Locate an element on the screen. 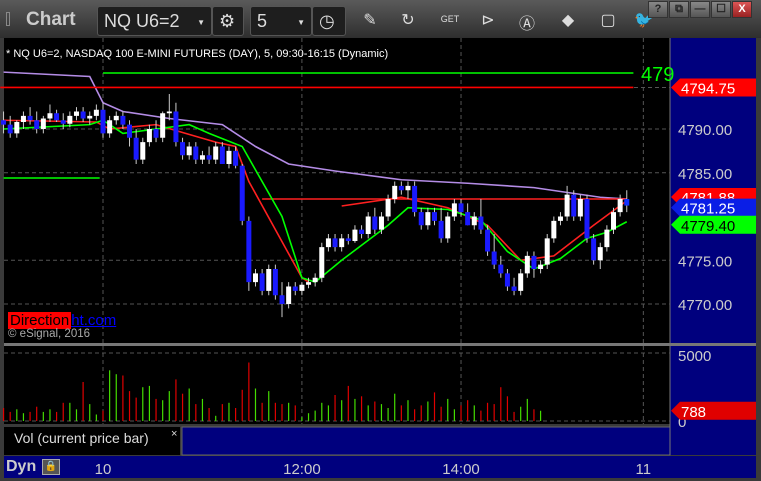 This screenshot has width=761, height=481. last-price-tag-text: 4781.25 is located at coordinates (708, 209).